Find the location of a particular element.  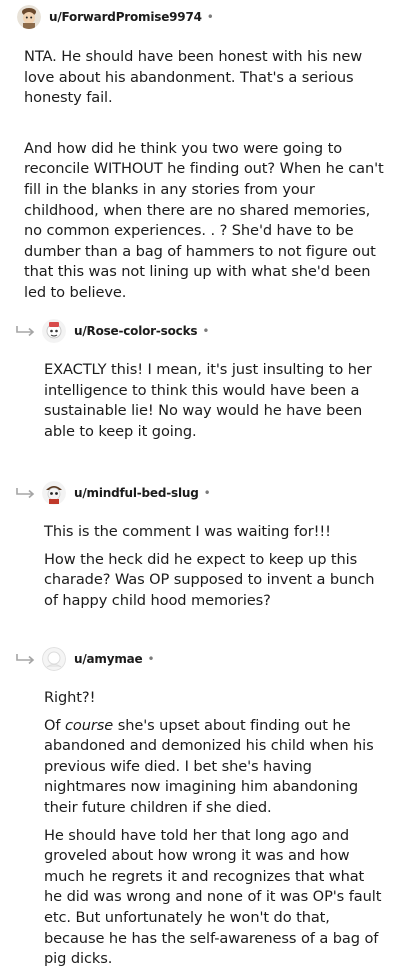

comment-paragraph: This is the comment I was waiting for!!! is located at coordinates (187, 531).